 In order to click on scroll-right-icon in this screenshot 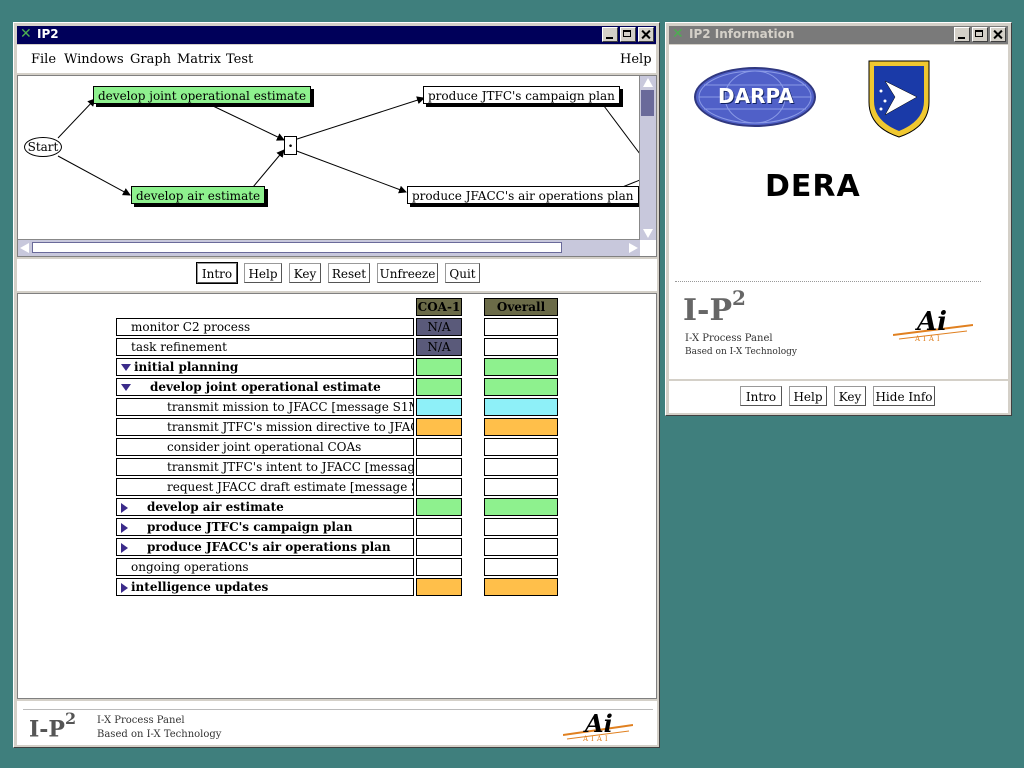, I will do `click(633, 248)`.